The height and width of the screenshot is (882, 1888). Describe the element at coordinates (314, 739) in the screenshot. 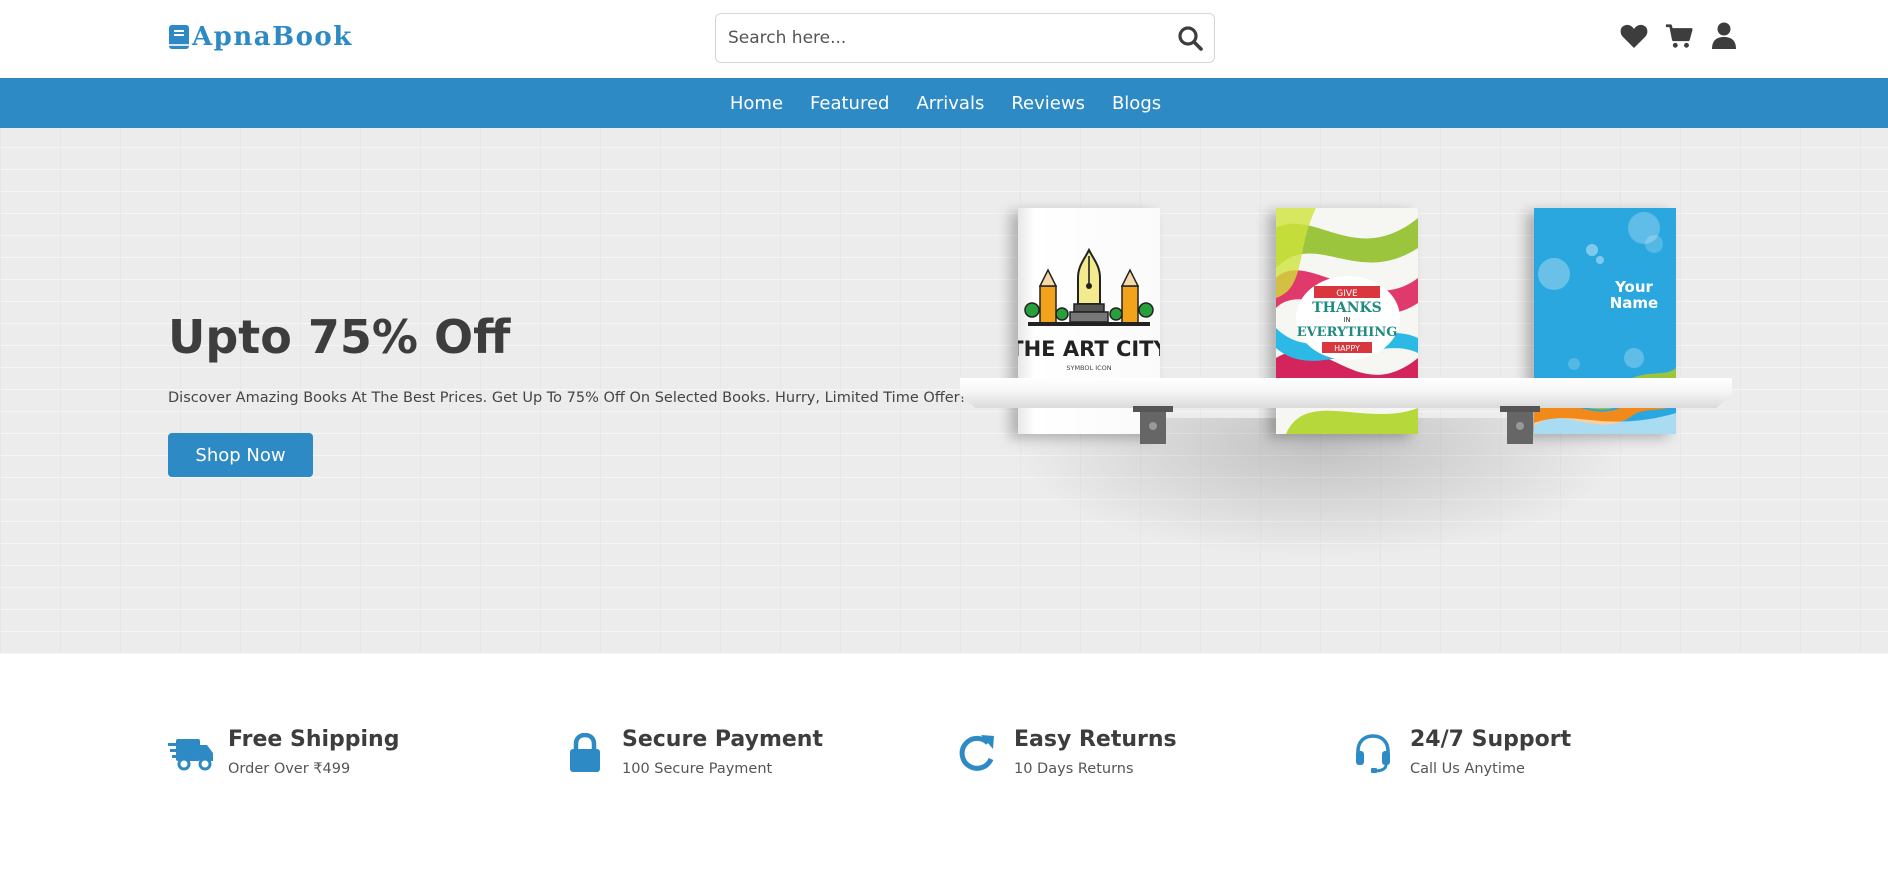

I see `feature-title: Free Shipping` at that location.